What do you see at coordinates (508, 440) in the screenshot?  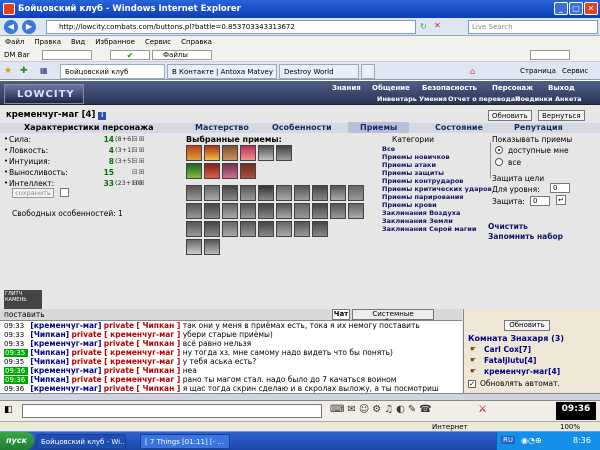 I see `language-indicator: RU` at bounding box center [508, 440].